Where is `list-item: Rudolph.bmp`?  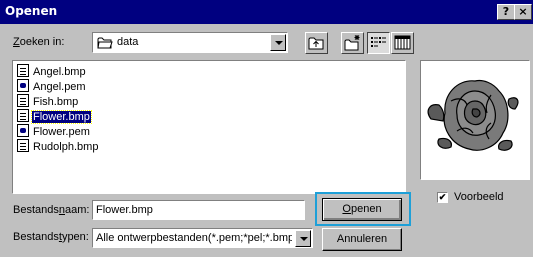
list-item: Rudolph.bmp is located at coordinates (58, 146).